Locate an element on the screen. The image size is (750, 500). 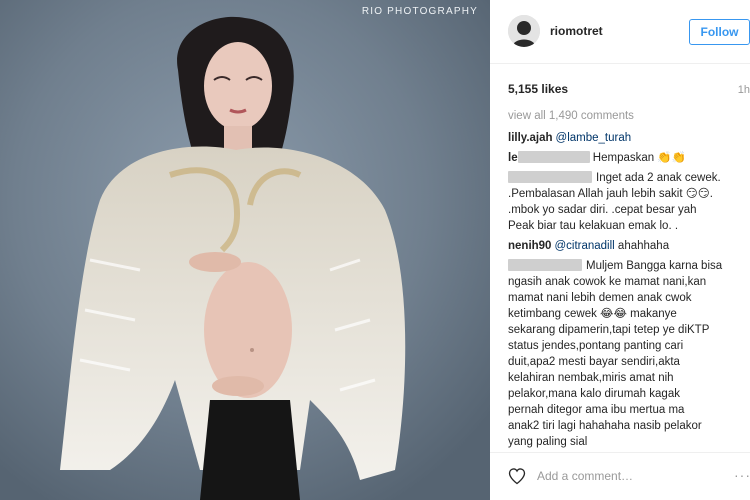
comment-item: le Hempaskan 👏👏 is located at coordinates (628, 158).